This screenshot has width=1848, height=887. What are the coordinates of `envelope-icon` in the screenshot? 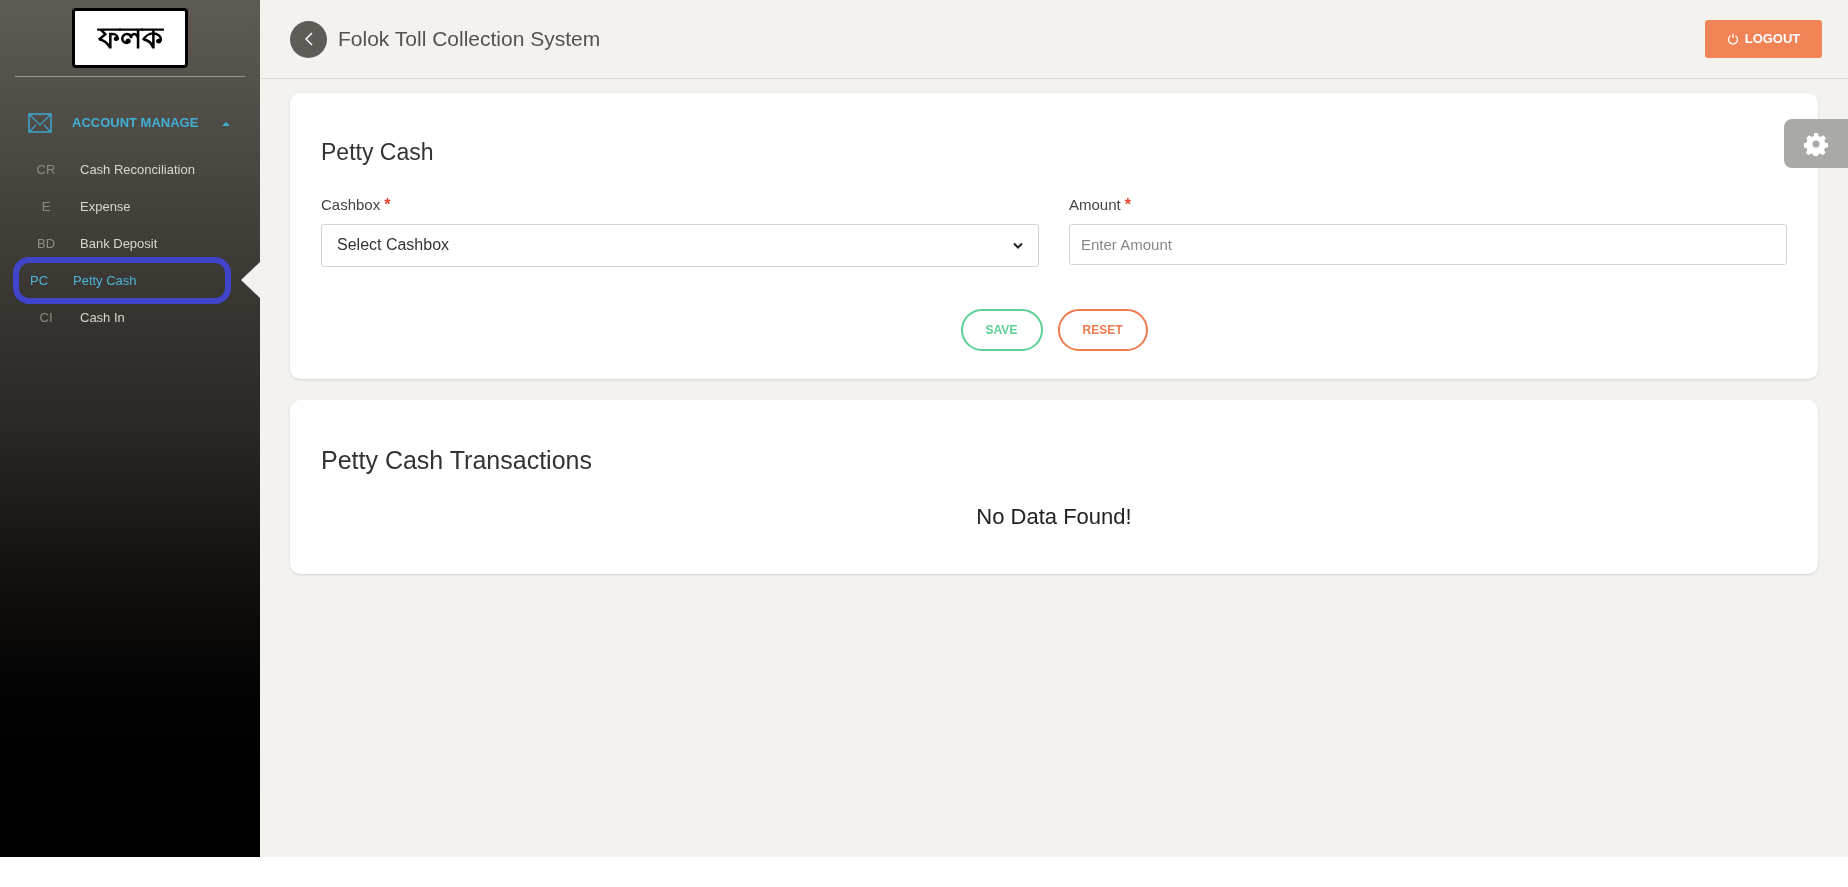 It's located at (40, 123).